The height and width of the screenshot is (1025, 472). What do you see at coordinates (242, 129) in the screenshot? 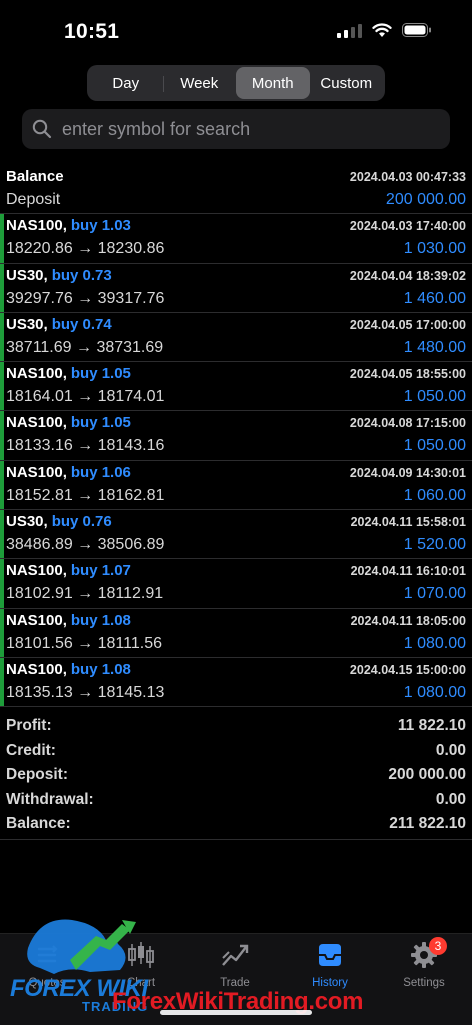
I see `search-input` at bounding box center [242, 129].